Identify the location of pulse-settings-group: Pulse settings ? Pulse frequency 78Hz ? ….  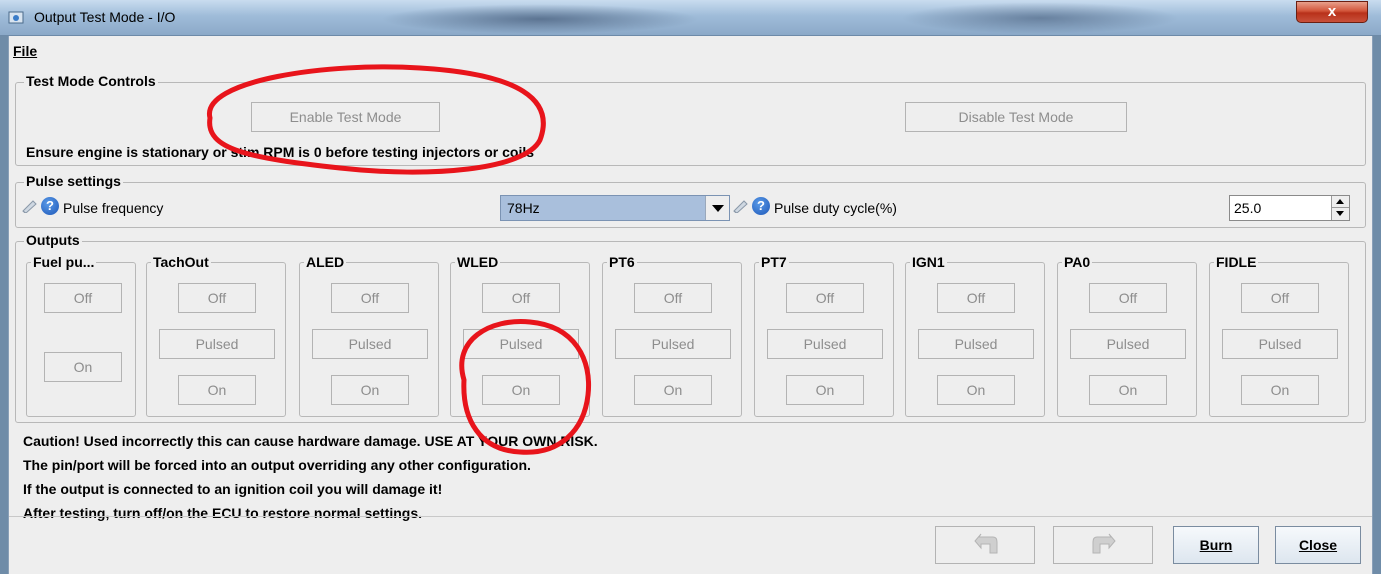
(690, 200).